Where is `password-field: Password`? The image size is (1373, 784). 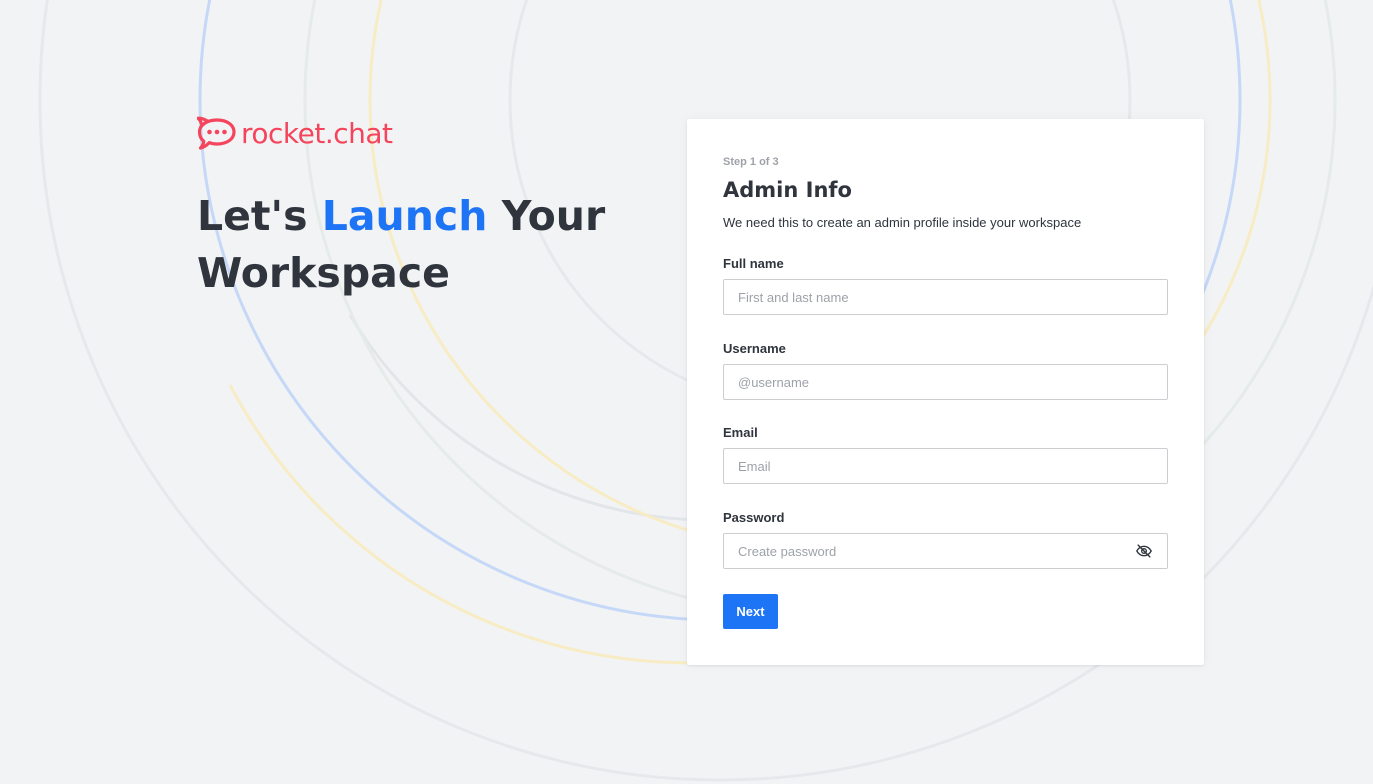
password-field: Password is located at coordinates (945, 539).